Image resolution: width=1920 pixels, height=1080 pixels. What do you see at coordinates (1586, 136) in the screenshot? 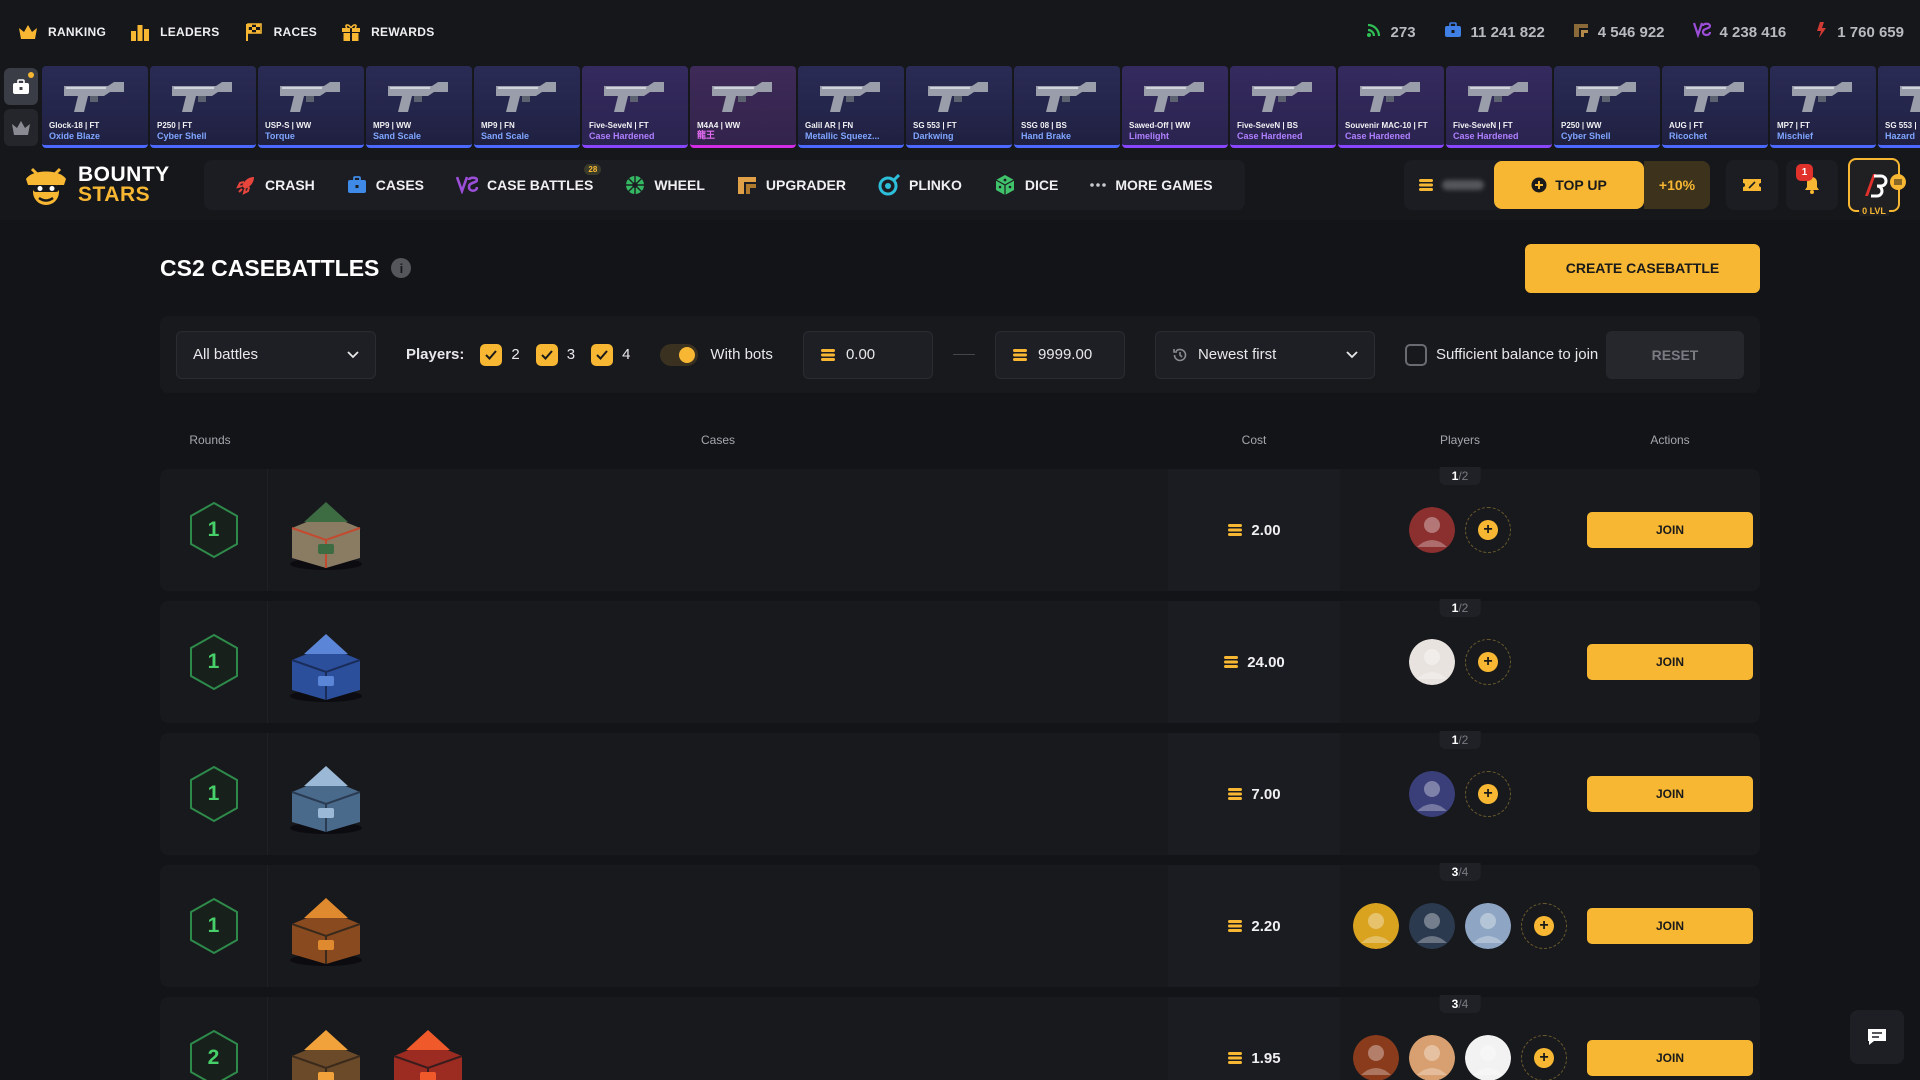
I see `drop-skin-name: Cyber Shell` at bounding box center [1586, 136].